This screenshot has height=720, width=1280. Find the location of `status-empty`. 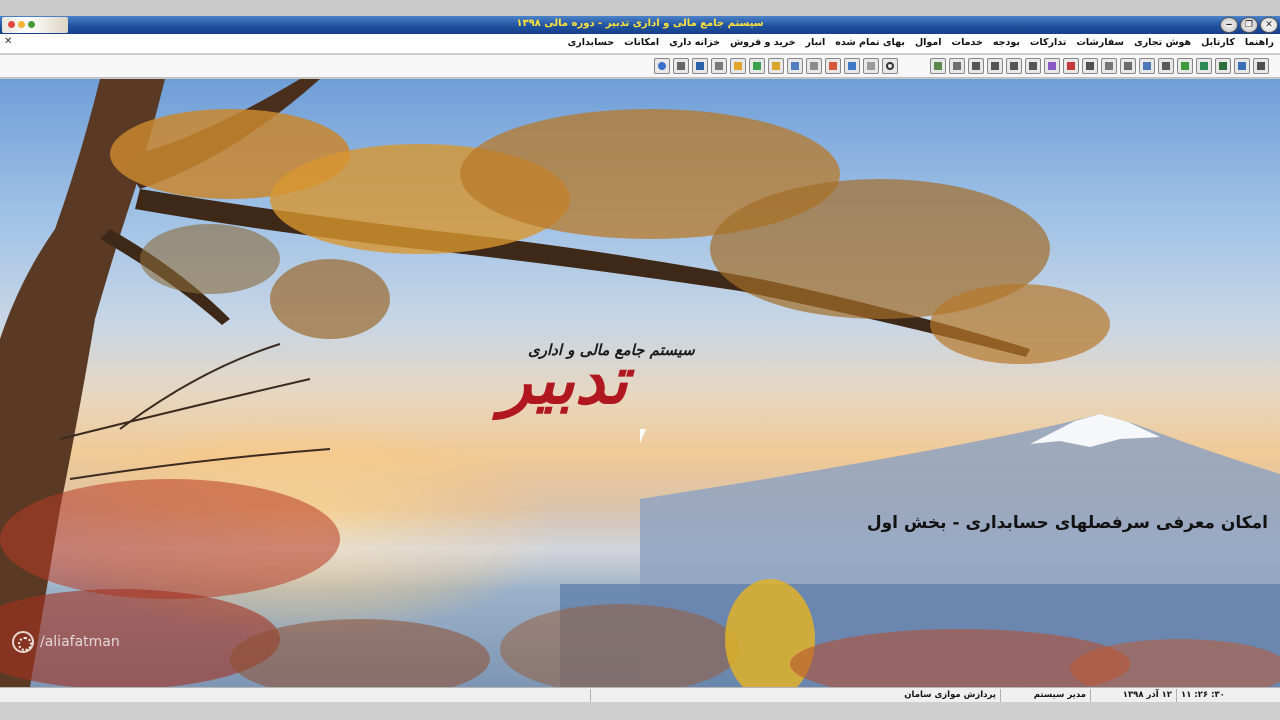

status-empty is located at coordinates (295, 695).